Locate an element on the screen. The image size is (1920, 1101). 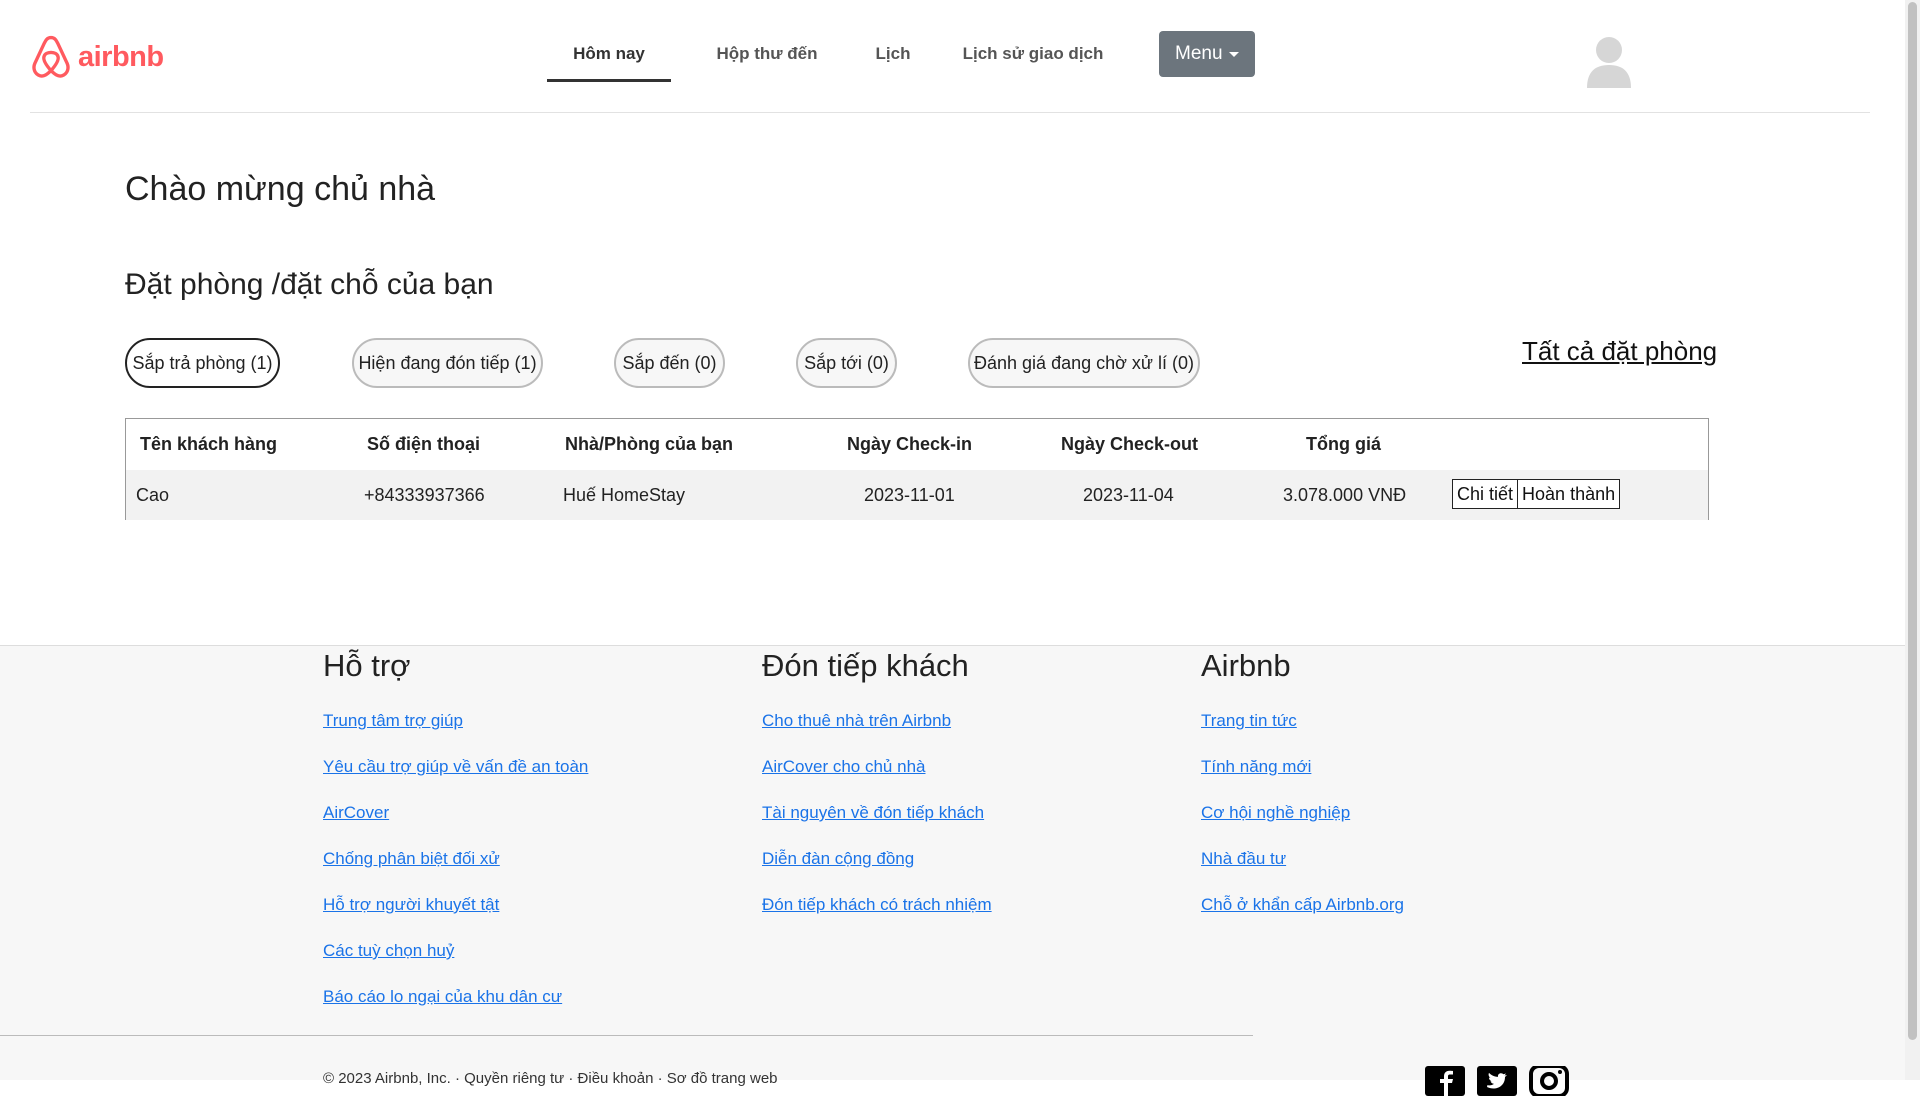
footer-link-emergency-stays: Chỗ ở khẩn cấp Airbnb.org is located at coordinates (1302, 905).